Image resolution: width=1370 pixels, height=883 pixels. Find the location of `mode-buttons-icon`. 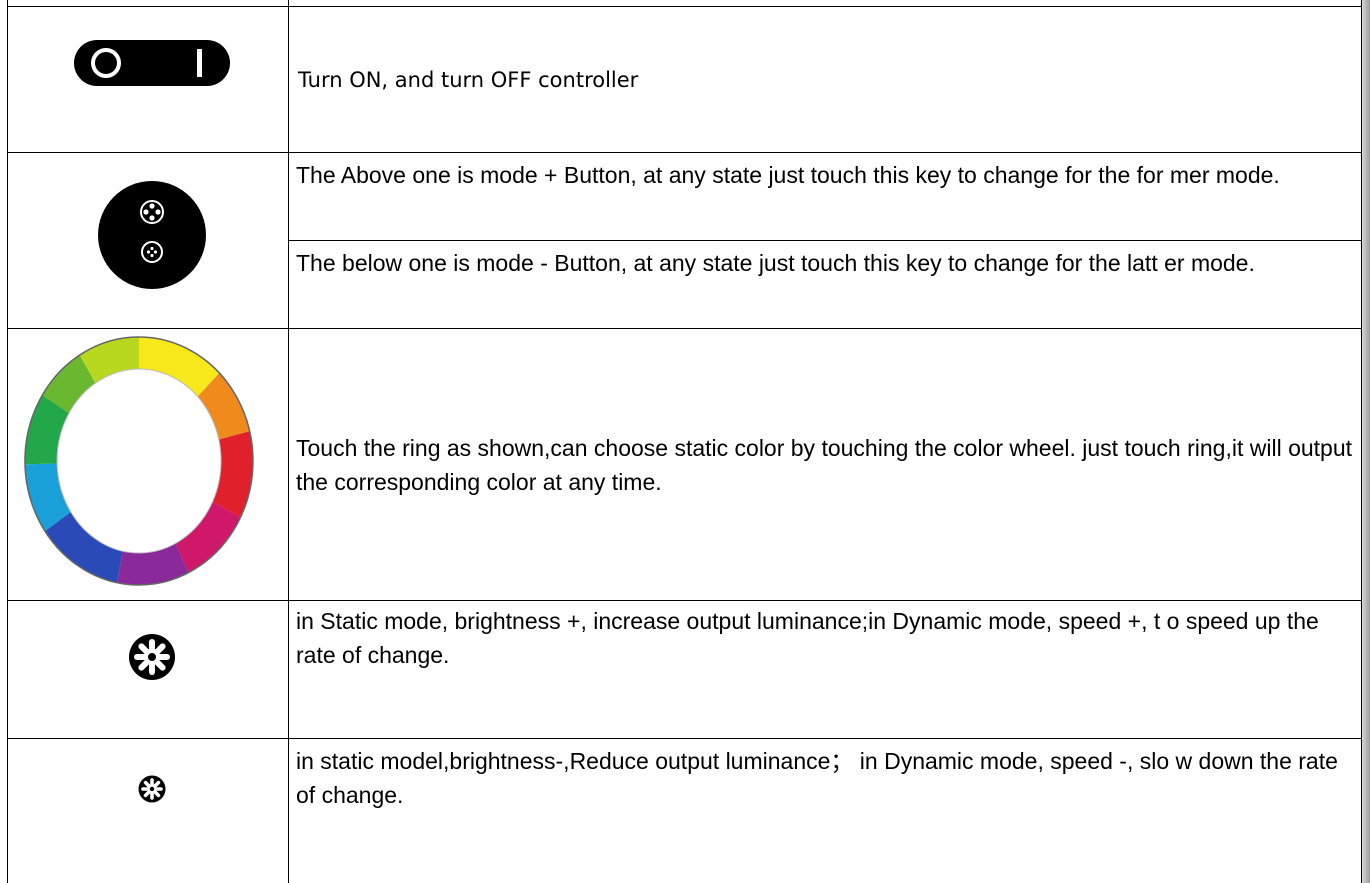

mode-buttons-icon is located at coordinates (152, 235).